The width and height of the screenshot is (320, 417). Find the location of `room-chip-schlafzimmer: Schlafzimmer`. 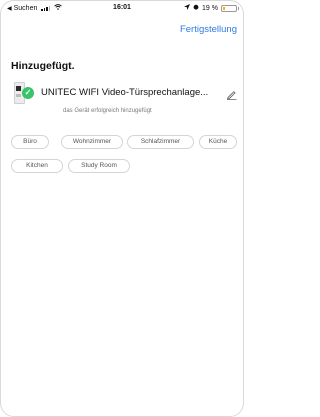

room-chip-schlafzimmer: Schlafzimmer is located at coordinates (160, 142).